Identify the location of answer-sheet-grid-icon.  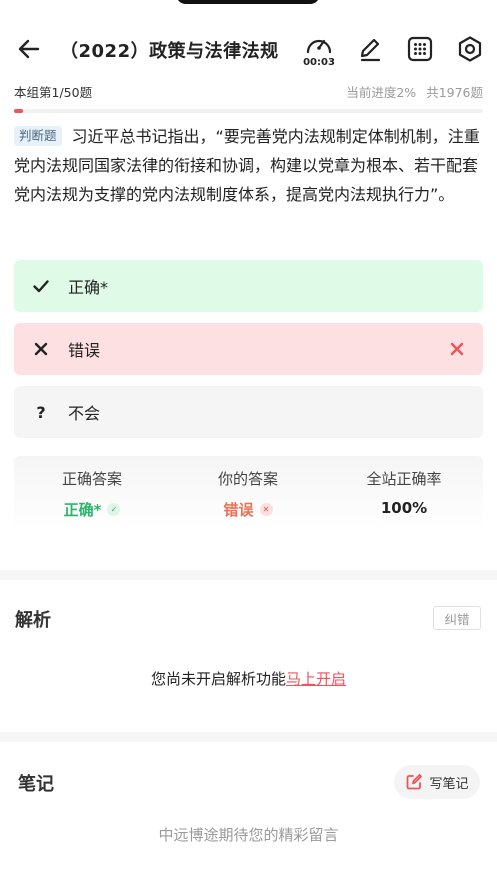
(420, 49).